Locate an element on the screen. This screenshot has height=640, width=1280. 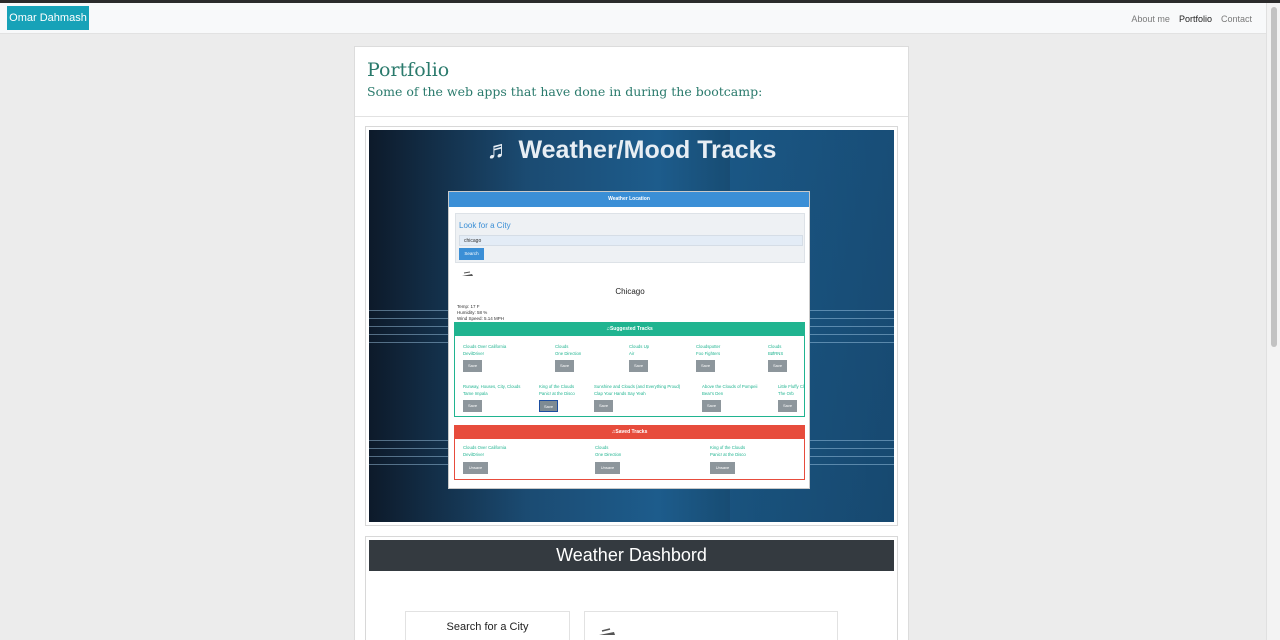
suggested-tracks-label: Suggested Tracks is located at coordinates (631, 329).